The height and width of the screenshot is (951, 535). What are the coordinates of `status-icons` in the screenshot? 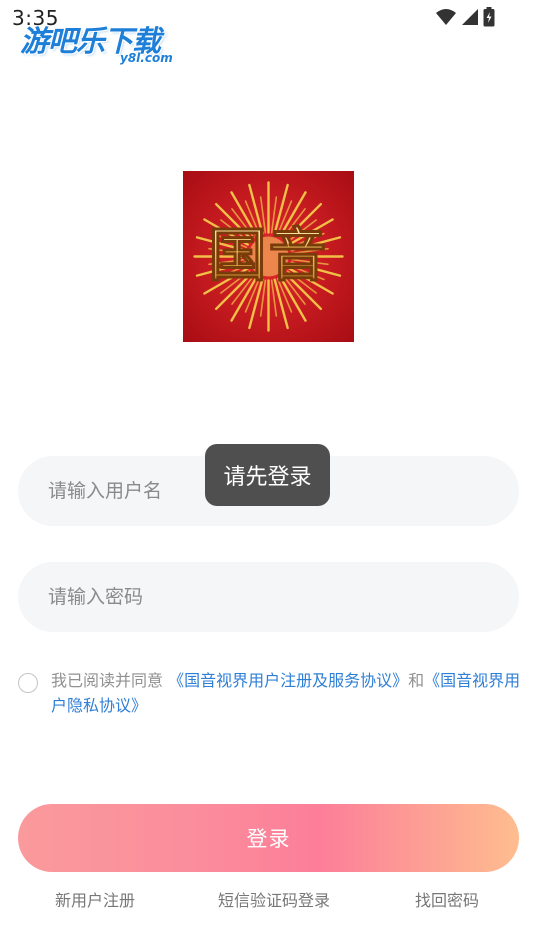 It's located at (465, 17).